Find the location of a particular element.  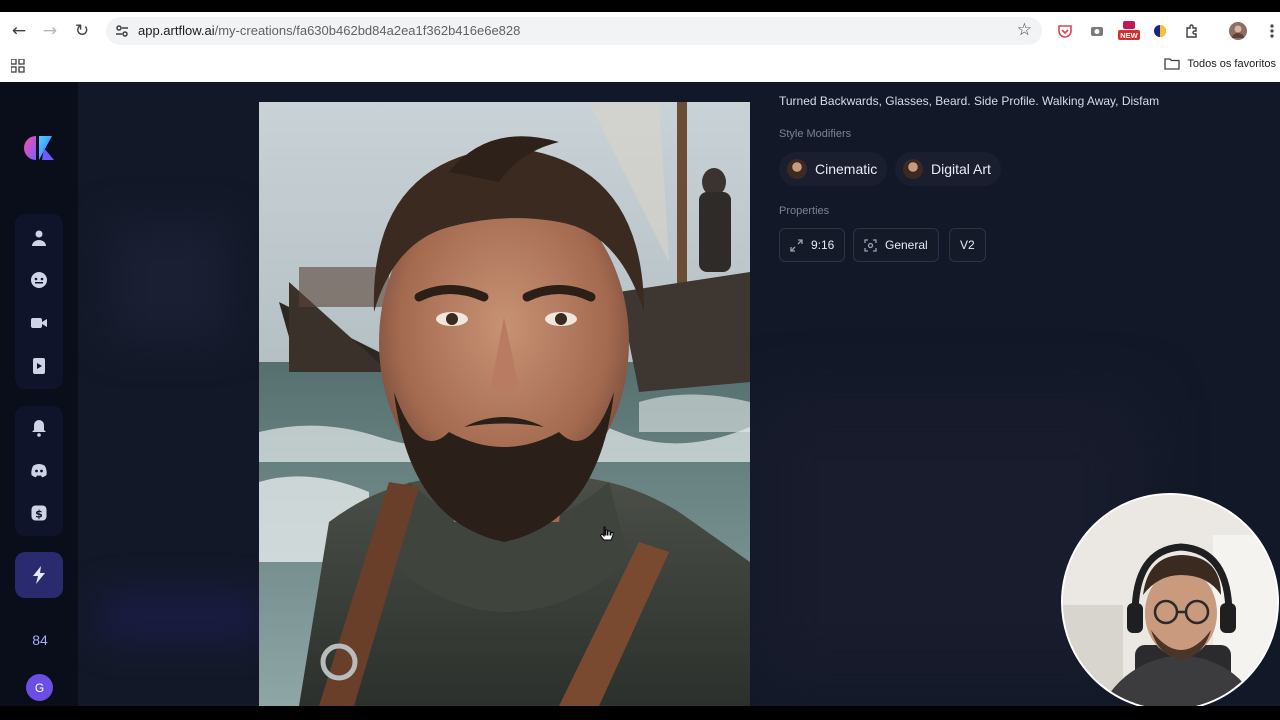

mode-value: General is located at coordinates (906, 245).